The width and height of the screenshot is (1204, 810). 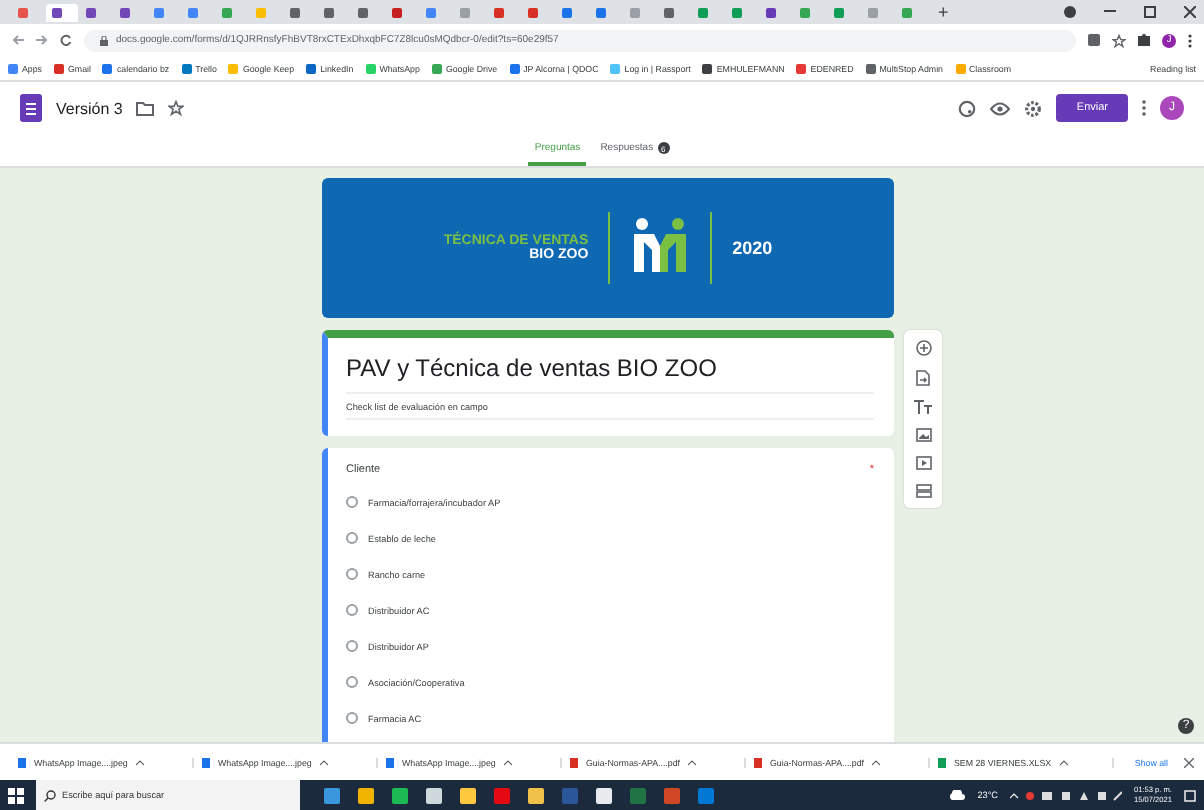 What do you see at coordinates (50, 795) in the screenshot?
I see `search-icon` at bounding box center [50, 795].